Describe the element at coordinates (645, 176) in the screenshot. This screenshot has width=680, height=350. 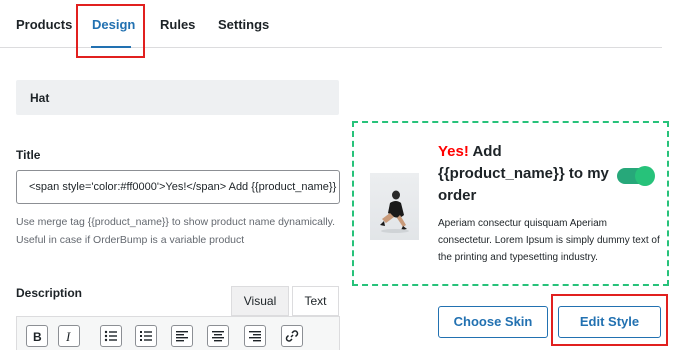
I see `toggle-knob` at that location.